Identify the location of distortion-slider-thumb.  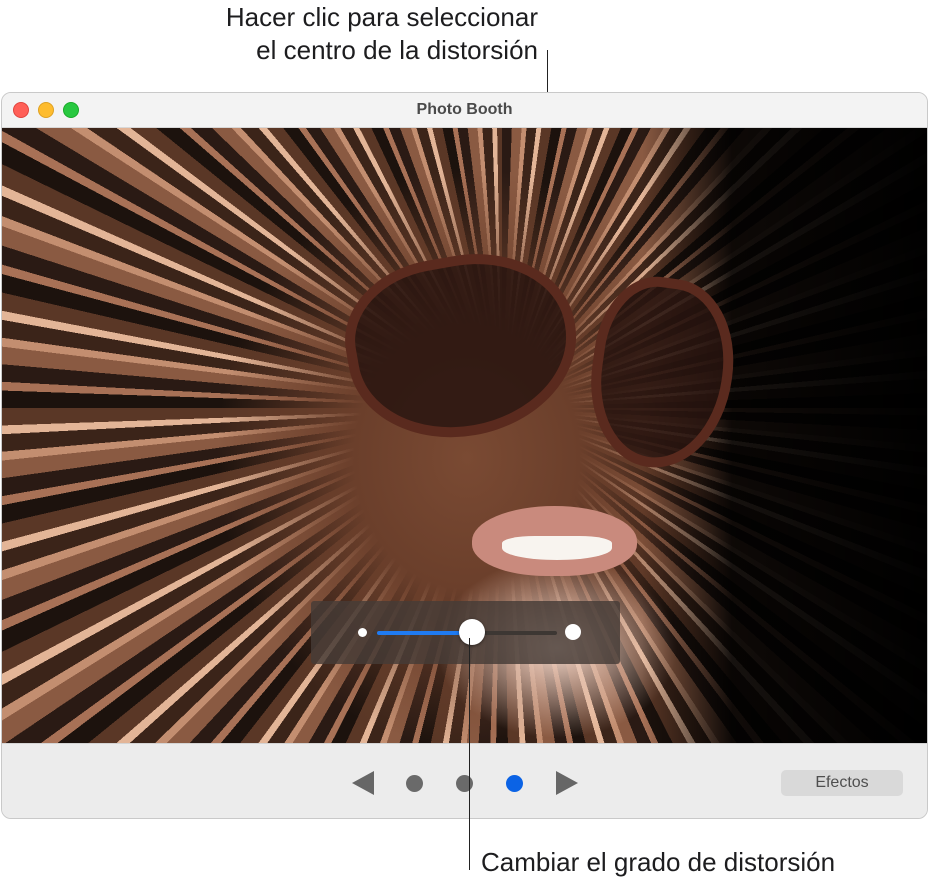
(472, 632).